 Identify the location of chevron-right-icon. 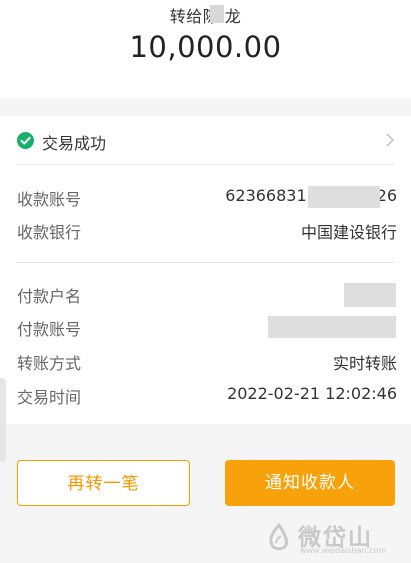
(390, 142).